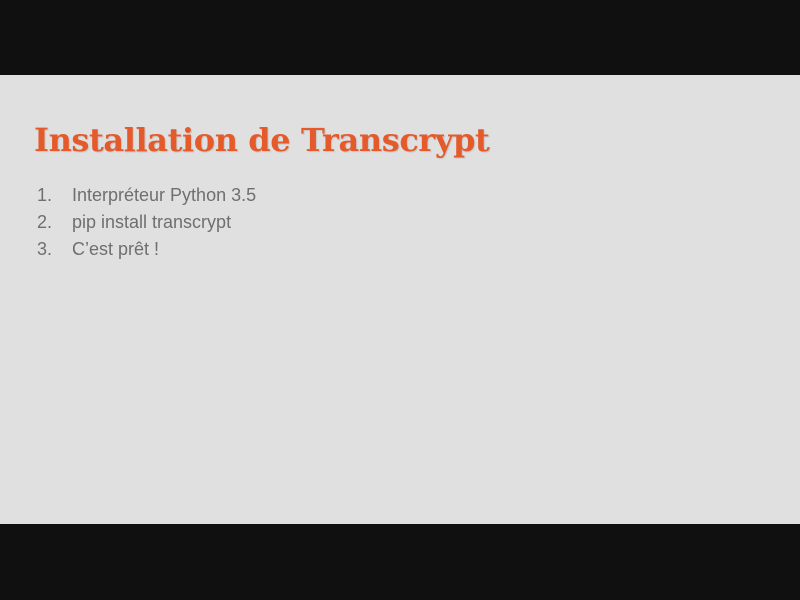  I want to click on slide-title: Installation de Transcrypt, so click(262, 140).